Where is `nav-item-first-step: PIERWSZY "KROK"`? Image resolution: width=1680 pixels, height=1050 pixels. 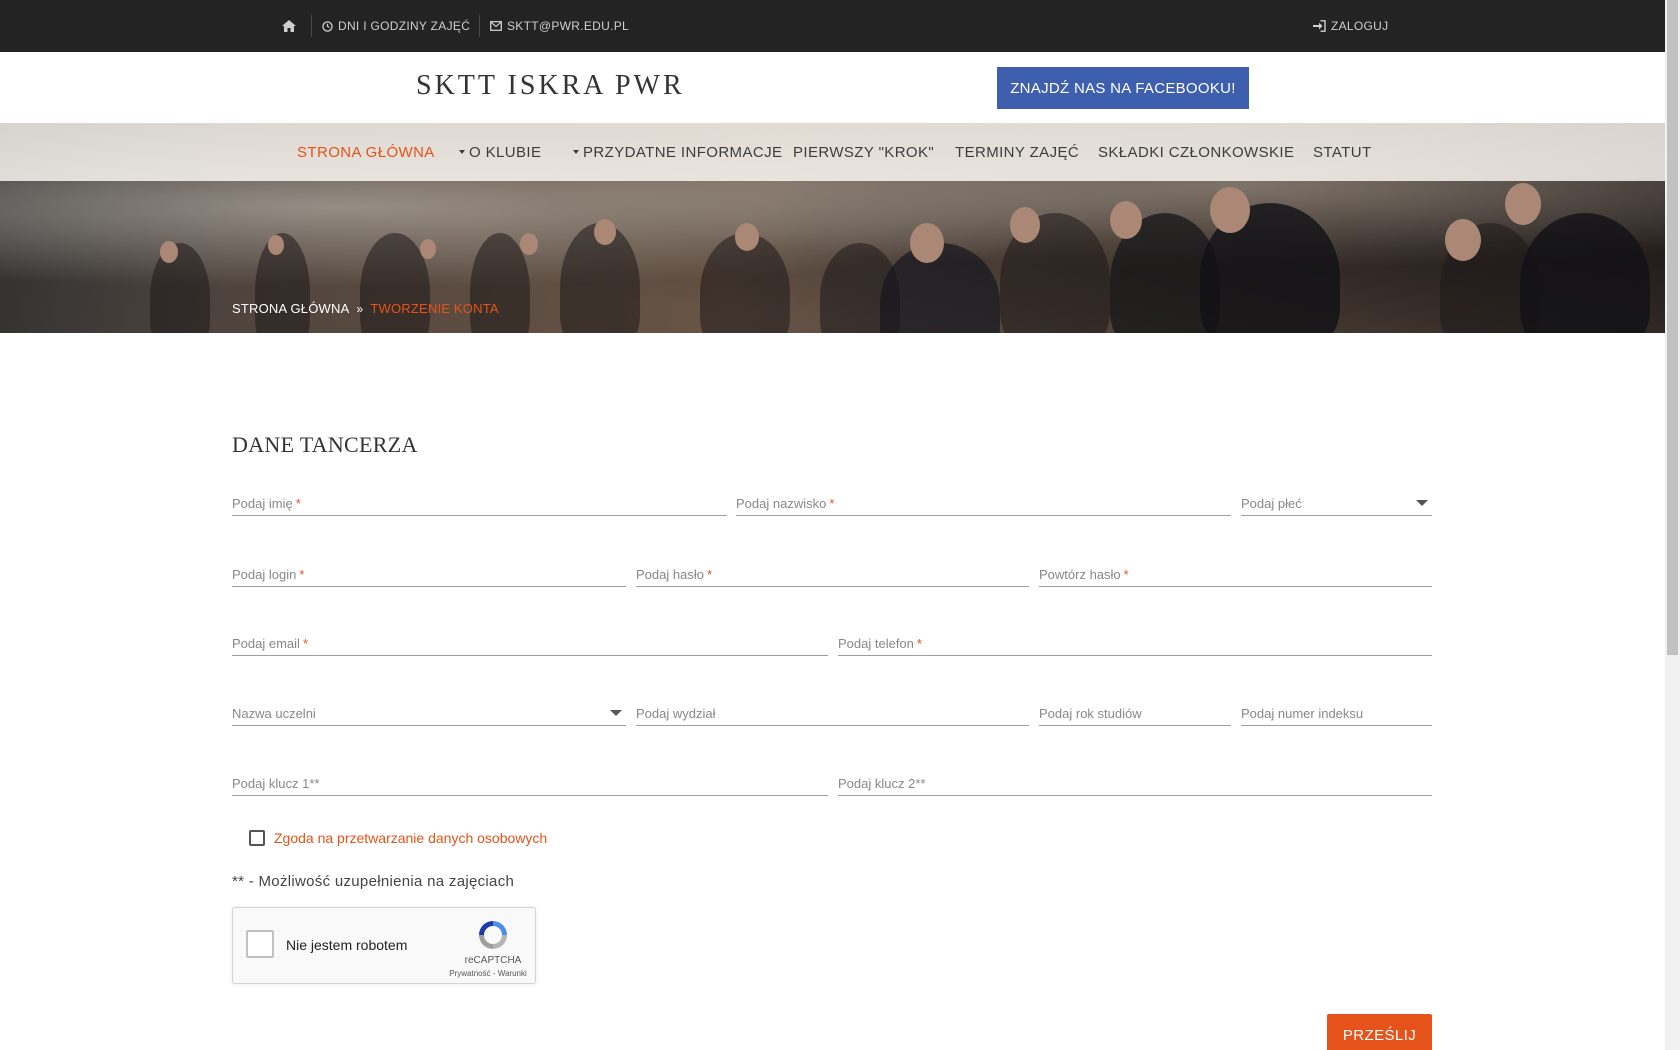 nav-item-first-step: PIERWSZY "KROK" is located at coordinates (863, 152).